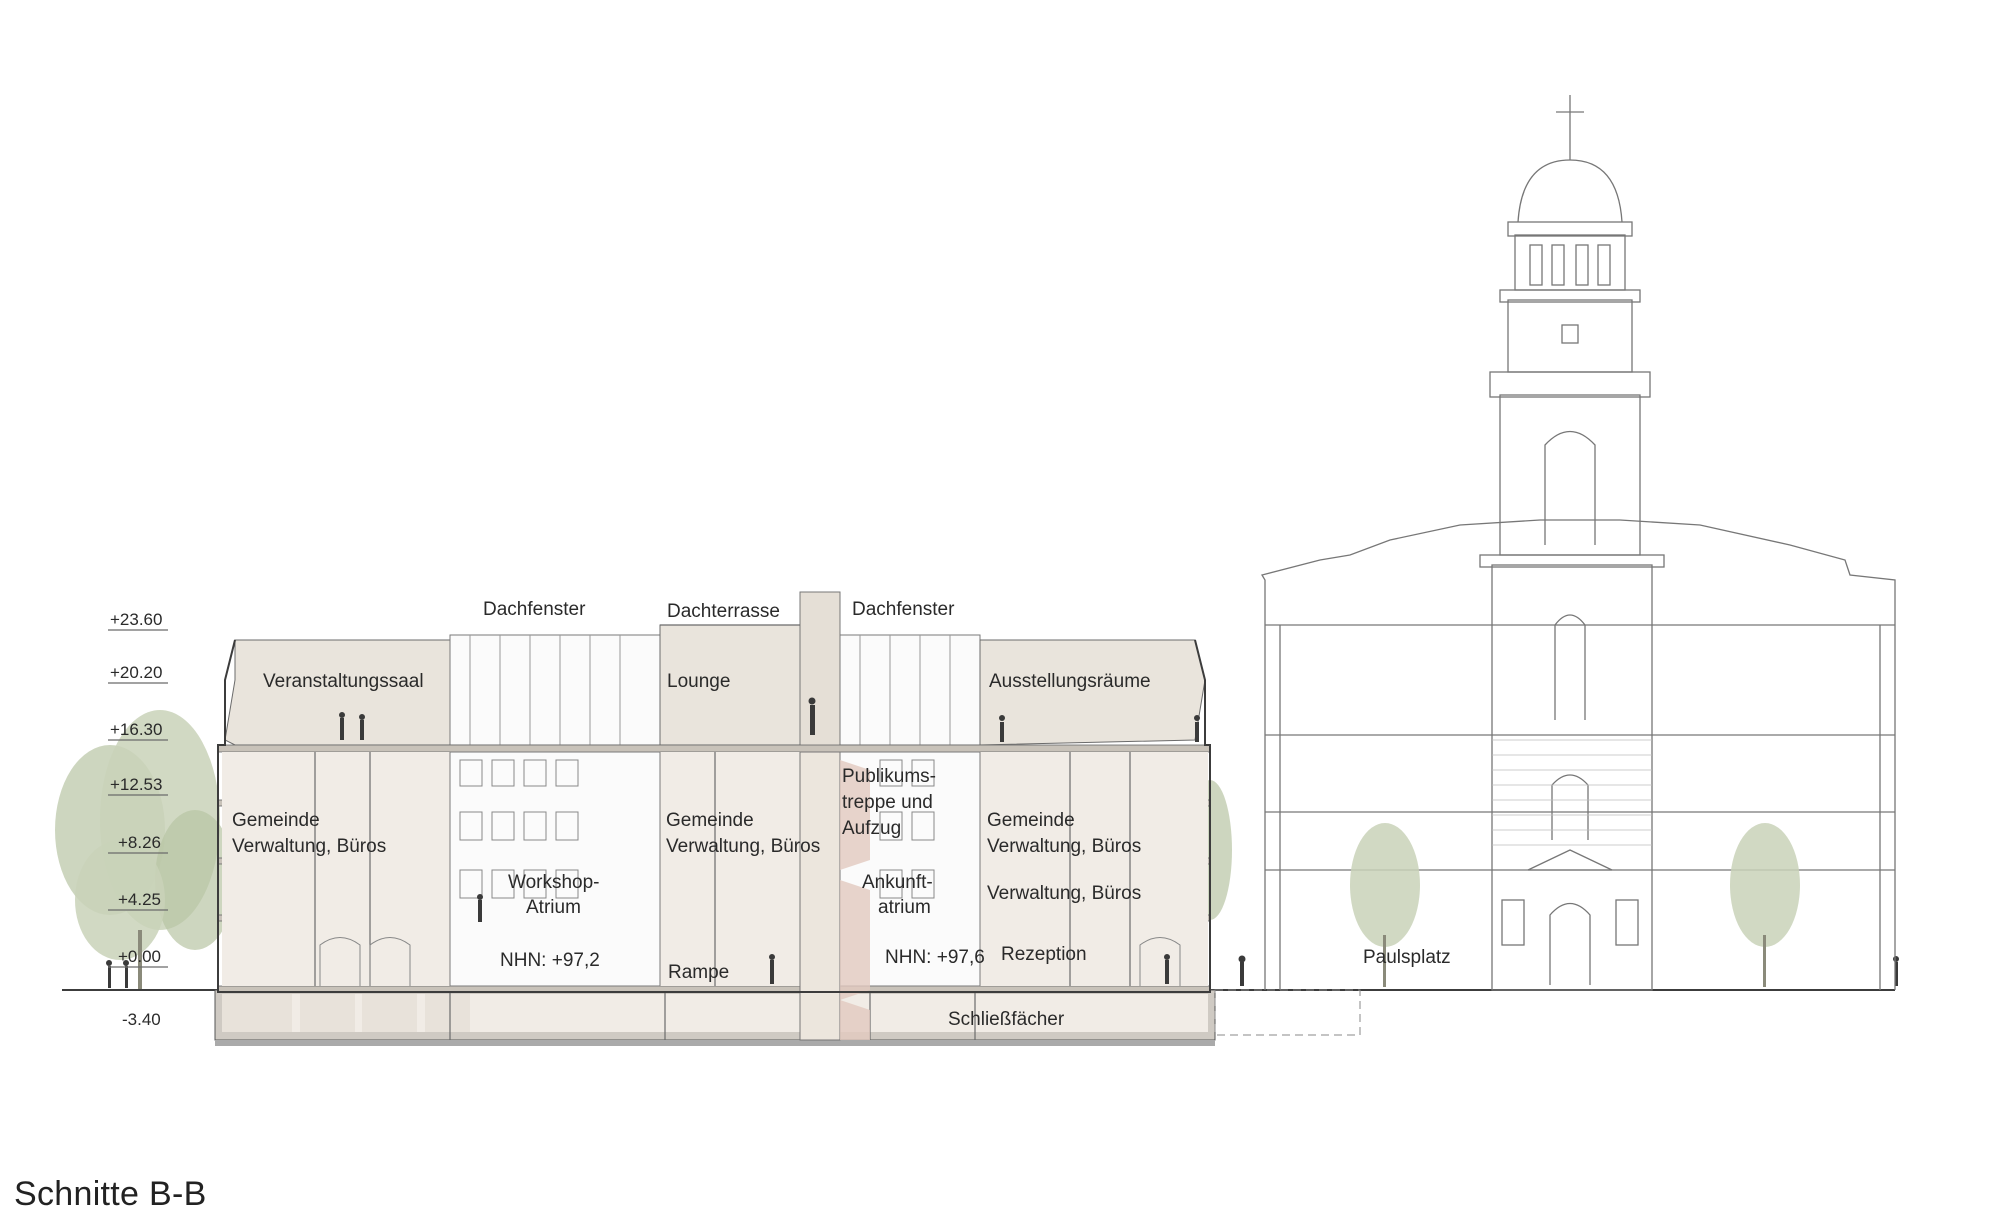 This screenshot has height=1226, width=2000. What do you see at coordinates (743, 846) in the screenshot?
I see `label-gemeinde-mid-line2: Verwaltung, Büros` at bounding box center [743, 846].